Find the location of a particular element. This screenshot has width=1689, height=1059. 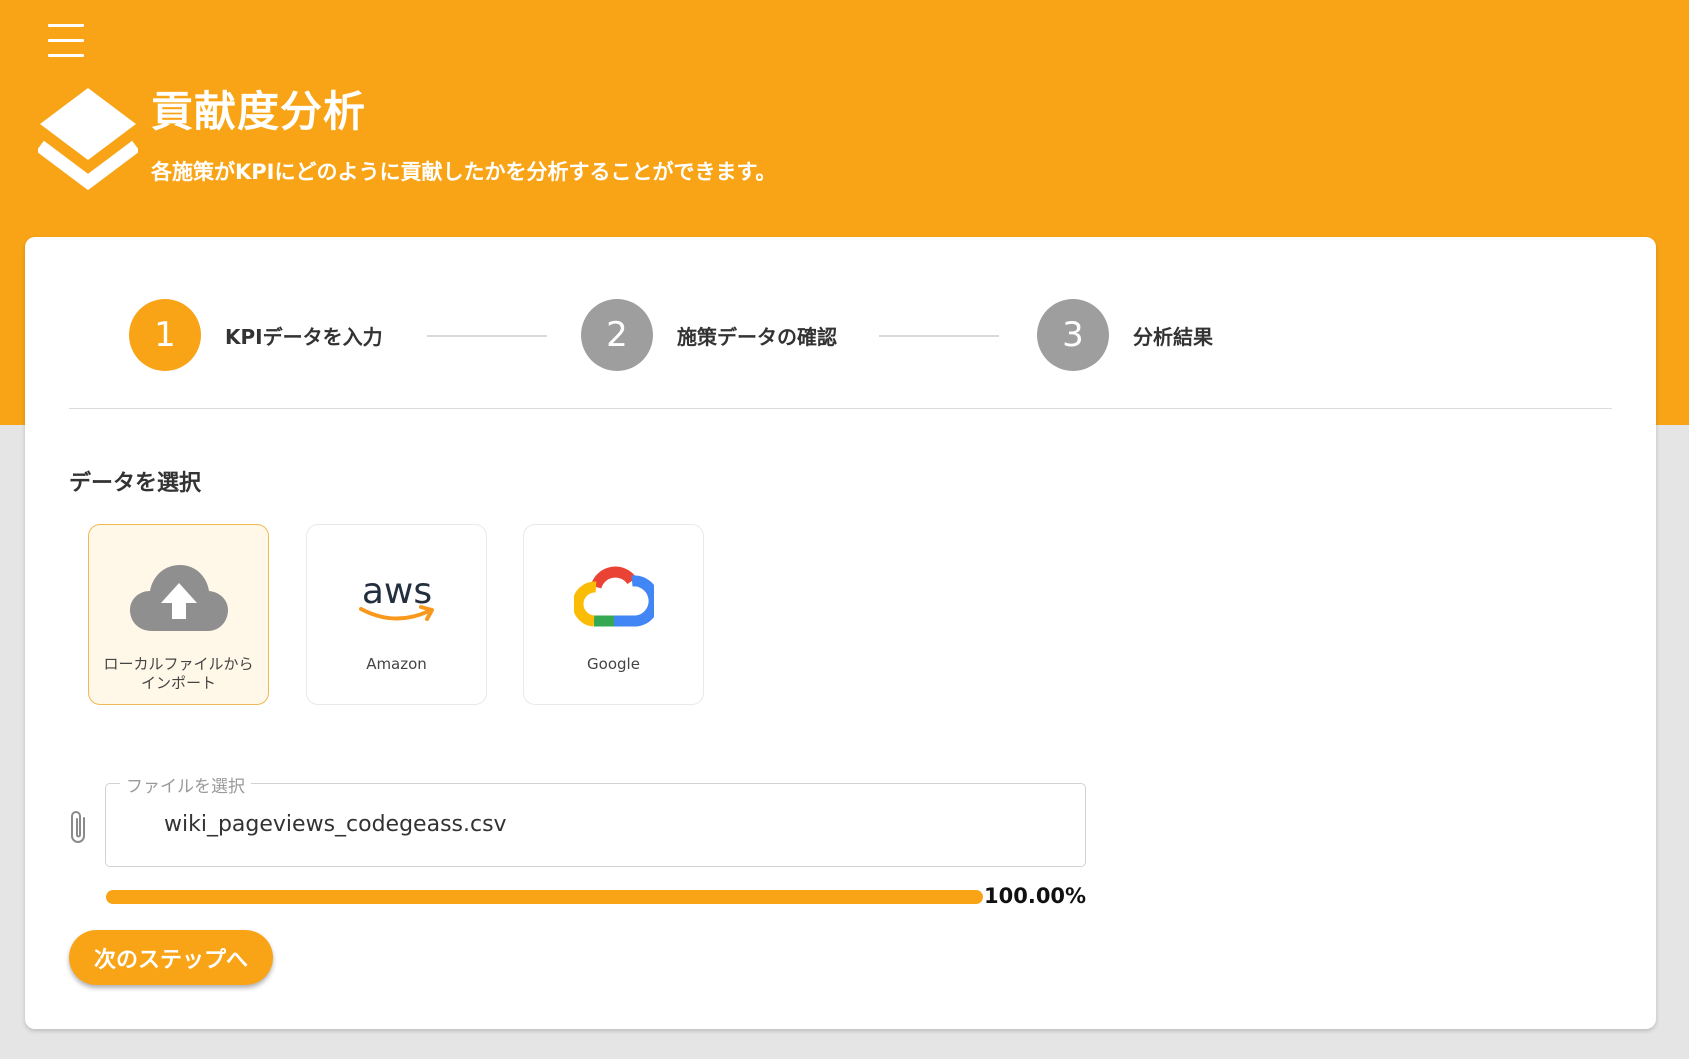

step-2-label: 施策データの確認 is located at coordinates (757, 336).